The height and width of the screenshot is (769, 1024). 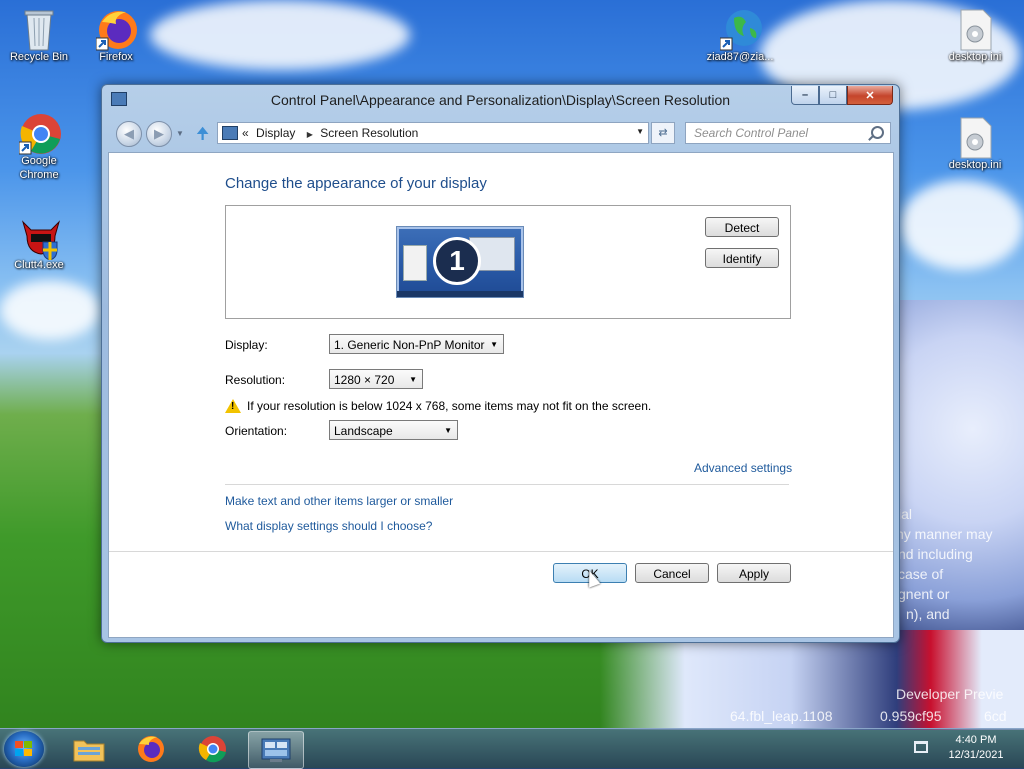 I want to click on taskbar-thumbnail, so click(x=460, y=294).